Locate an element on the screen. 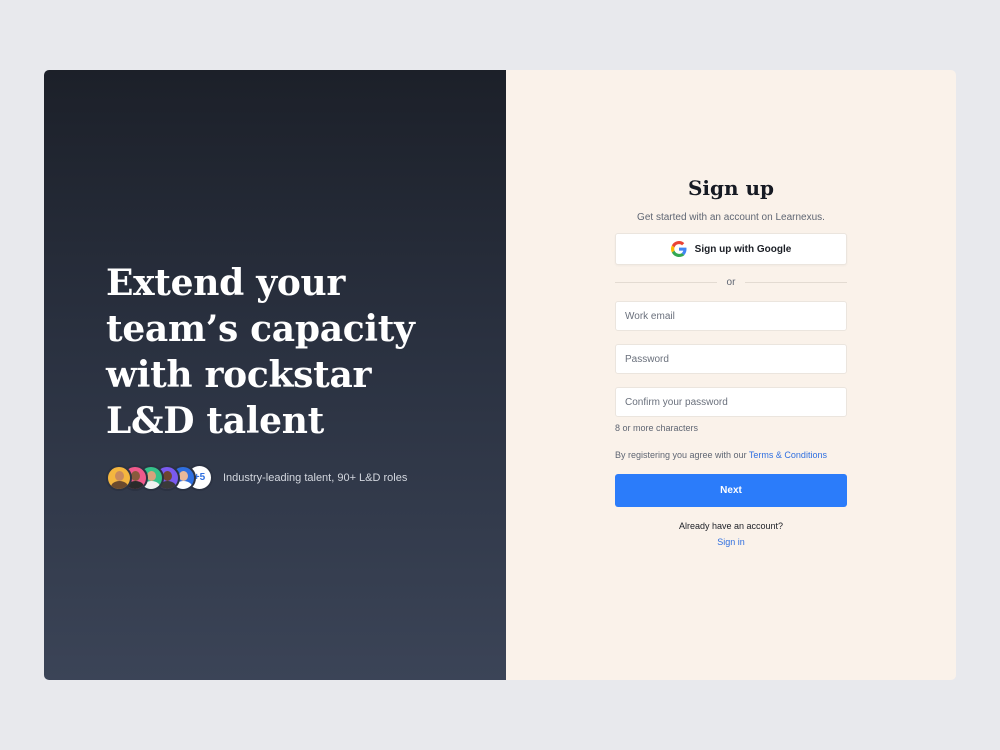 The width and height of the screenshot is (1000, 750). signin-link: Sign in is located at coordinates (731, 542).